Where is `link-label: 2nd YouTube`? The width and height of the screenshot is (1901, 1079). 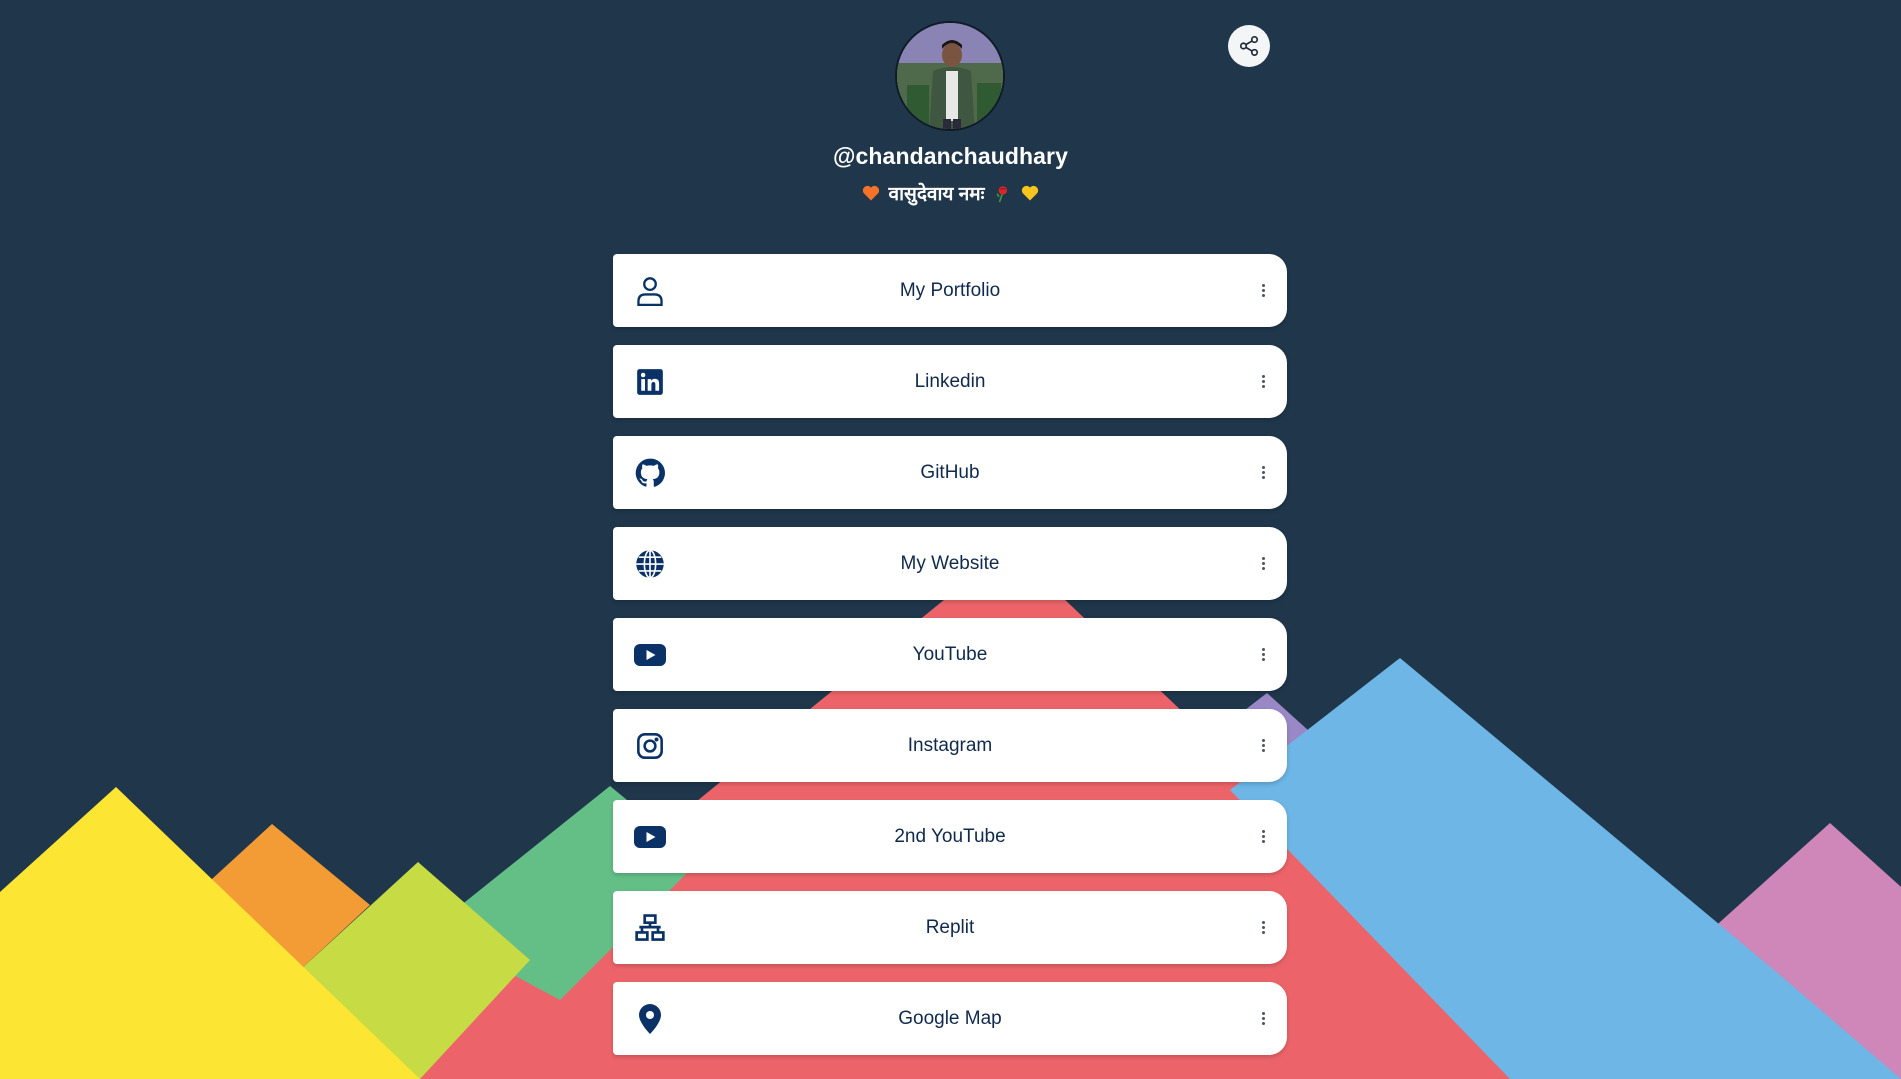 link-label: 2nd YouTube is located at coordinates (950, 836).